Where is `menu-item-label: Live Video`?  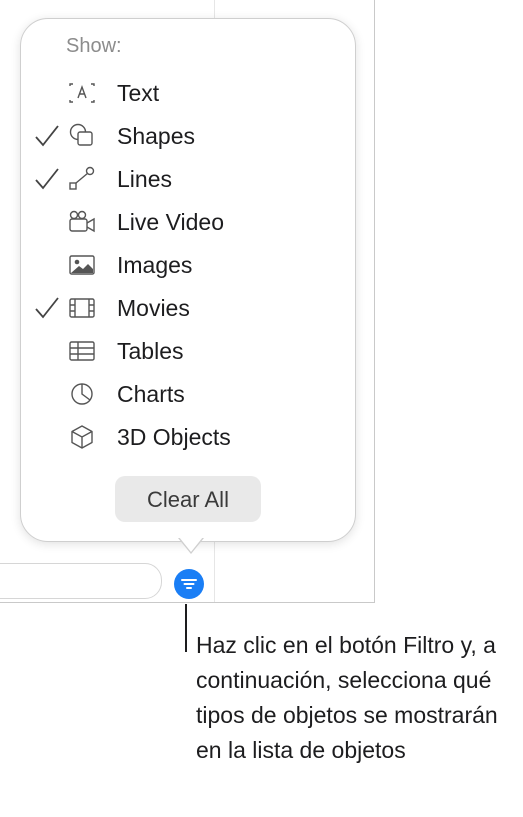 menu-item-label: Live Video is located at coordinates (170, 222).